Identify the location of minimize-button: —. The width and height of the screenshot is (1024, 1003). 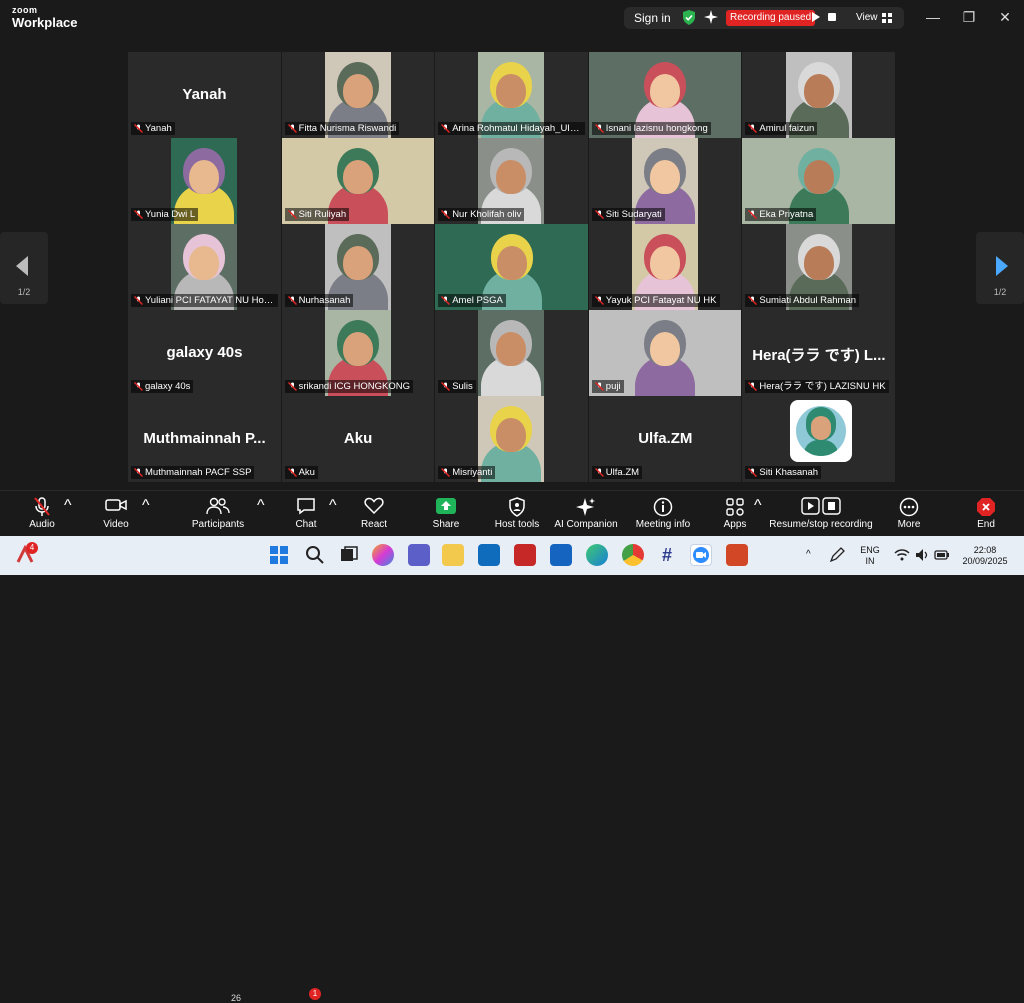
(933, 17).